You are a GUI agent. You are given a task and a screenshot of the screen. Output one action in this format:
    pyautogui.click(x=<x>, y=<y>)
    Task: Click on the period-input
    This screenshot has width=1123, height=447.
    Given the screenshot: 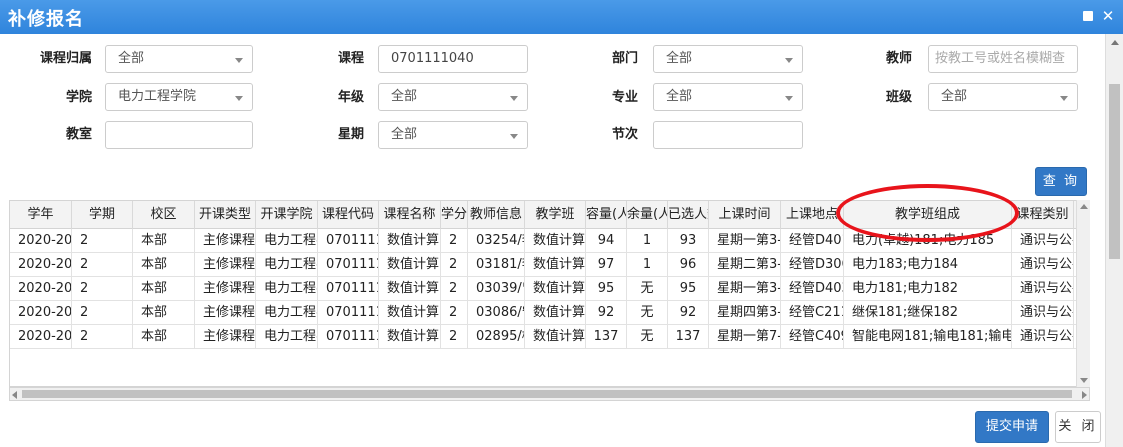 What is the action you would take?
    pyautogui.click(x=728, y=135)
    